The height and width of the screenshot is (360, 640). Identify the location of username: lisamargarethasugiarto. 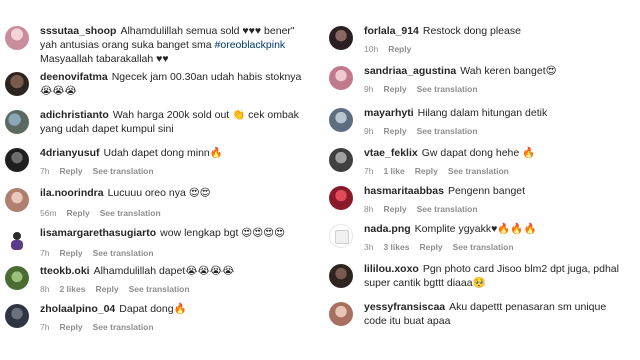
(98, 233).